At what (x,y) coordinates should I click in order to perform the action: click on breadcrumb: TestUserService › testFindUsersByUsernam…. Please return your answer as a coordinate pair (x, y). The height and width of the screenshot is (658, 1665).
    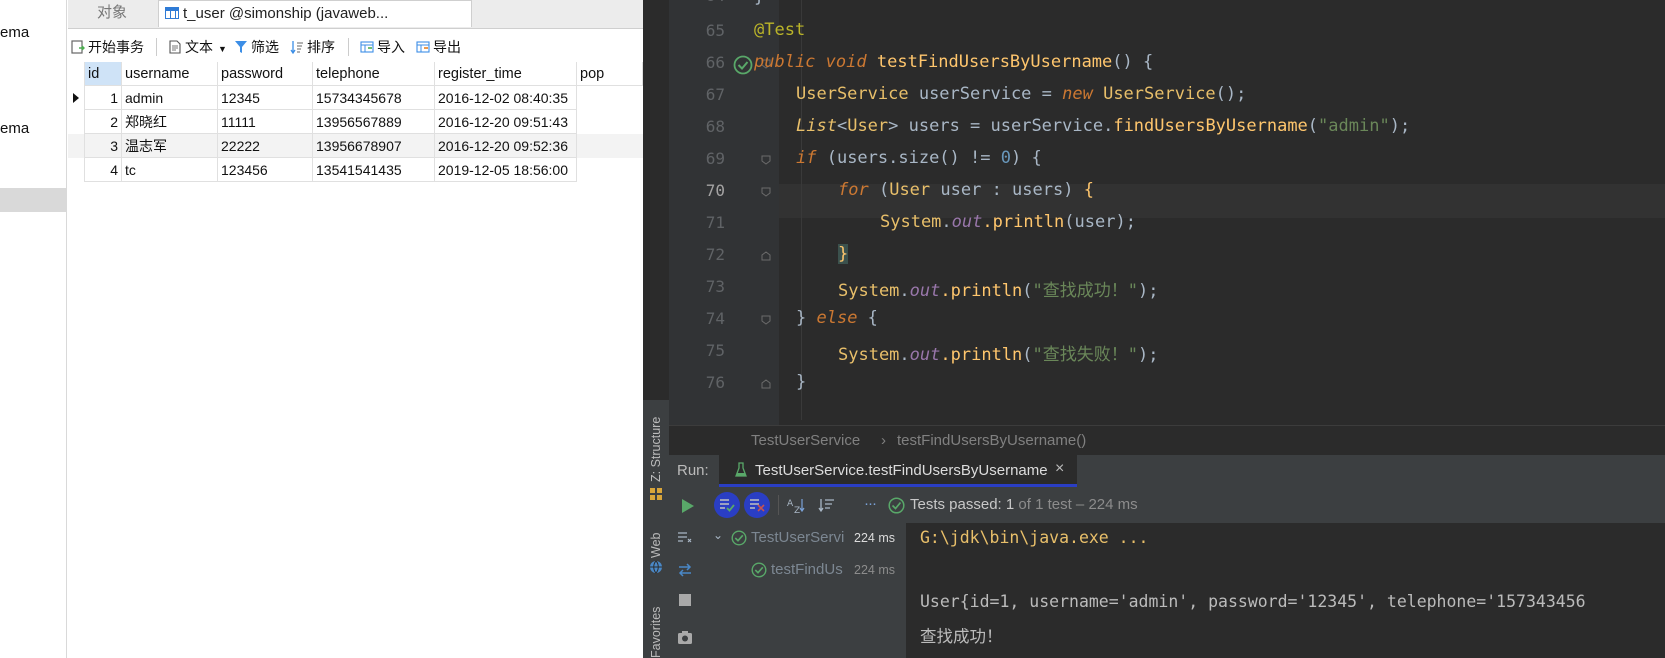
    Looking at the image, I should click on (1167, 440).